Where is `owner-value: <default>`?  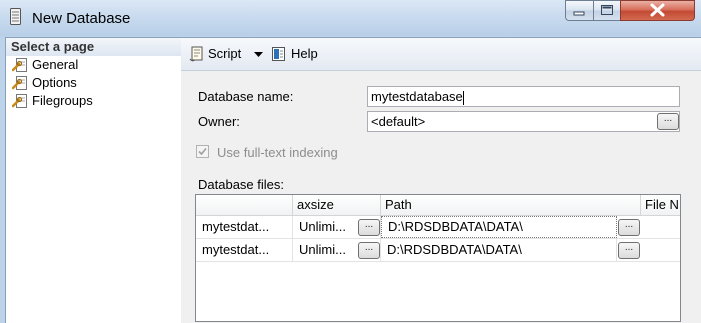
owner-value: <default> is located at coordinates (398, 121).